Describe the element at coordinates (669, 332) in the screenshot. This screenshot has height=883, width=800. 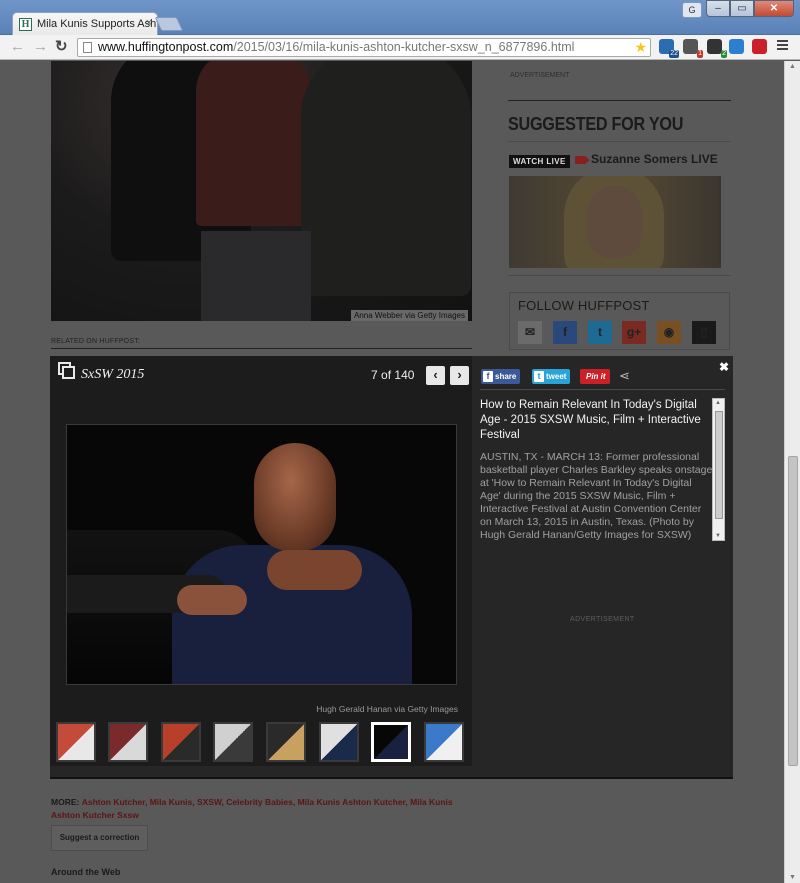
I see `rss-icon: ◉` at that location.